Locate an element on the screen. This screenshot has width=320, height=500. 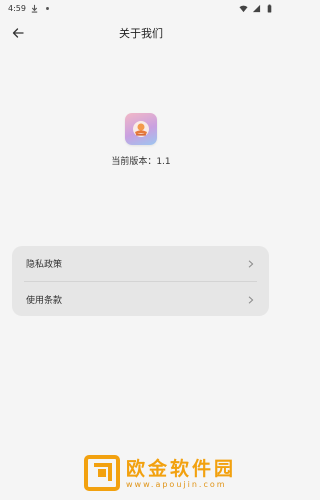
version-text: 当前版本：1.1 is located at coordinates (141, 162).